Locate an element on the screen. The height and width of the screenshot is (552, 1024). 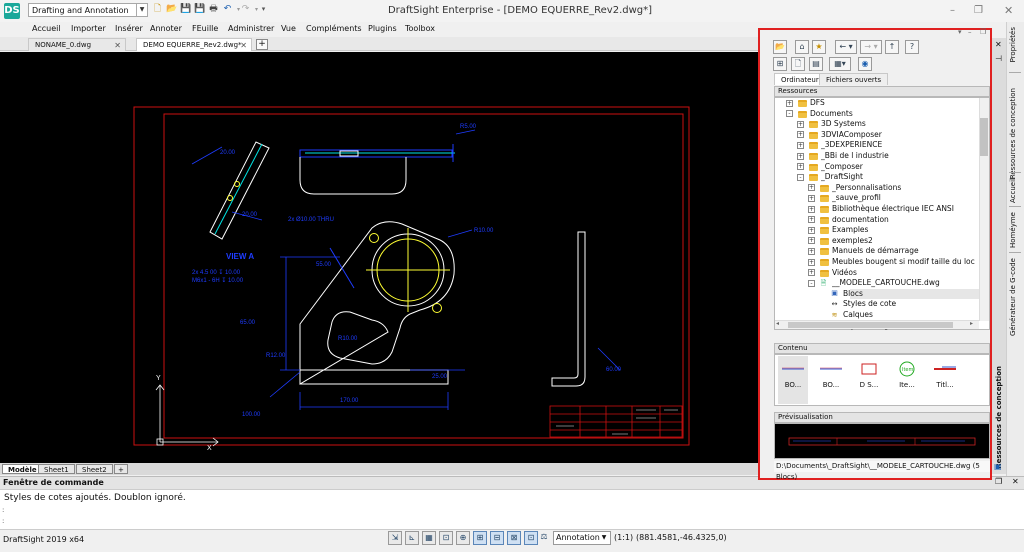
undock-icon: ❐ is located at coordinates (998, 481).